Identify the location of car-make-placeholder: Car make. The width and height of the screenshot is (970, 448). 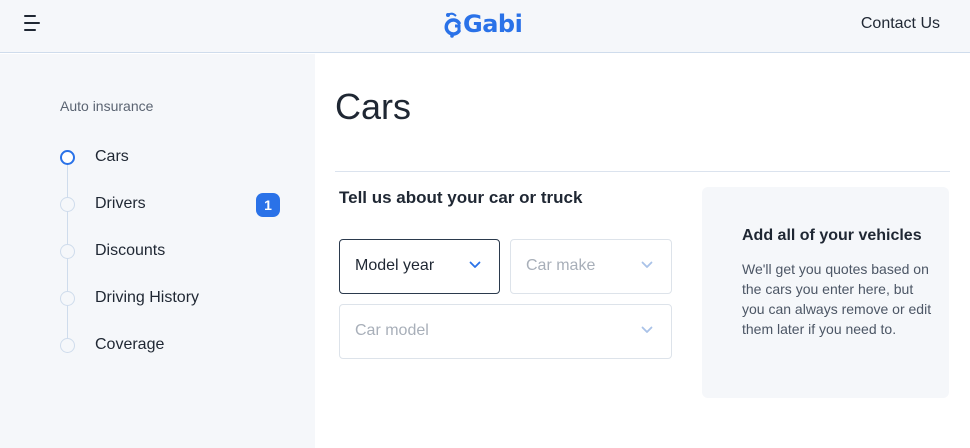
(561, 265).